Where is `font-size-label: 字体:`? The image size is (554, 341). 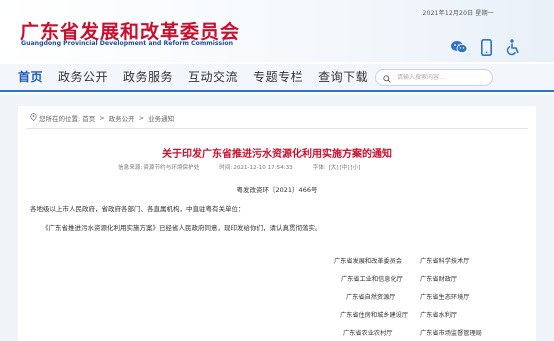 font-size-label: 字体: is located at coordinates (319, 168).